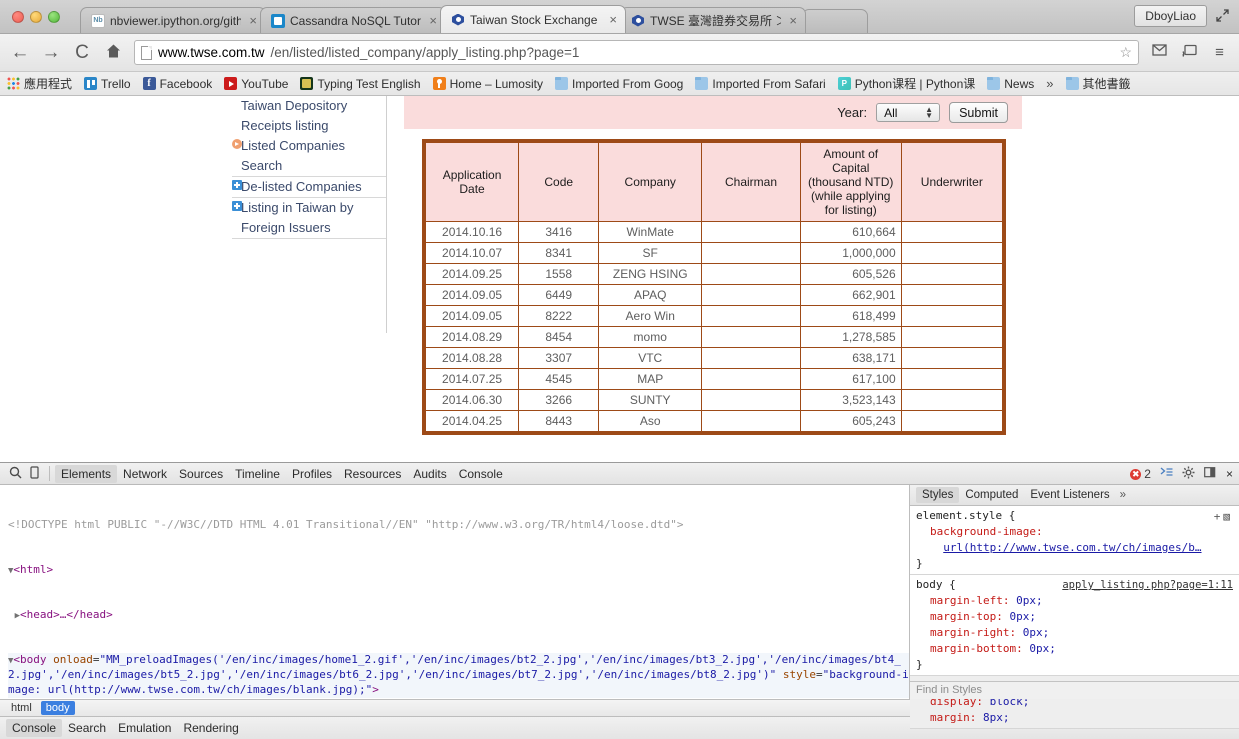 The width and height of the screenshot is (1239, 739). I want to click on devtools-tab-elements: Elements, so click(86, 473).